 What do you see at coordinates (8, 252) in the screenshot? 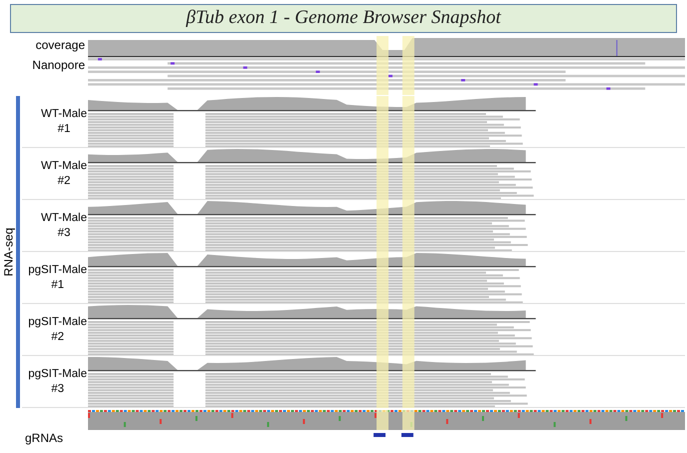
I see `group-label: RNA-seq` at bounding box center [8, 252].